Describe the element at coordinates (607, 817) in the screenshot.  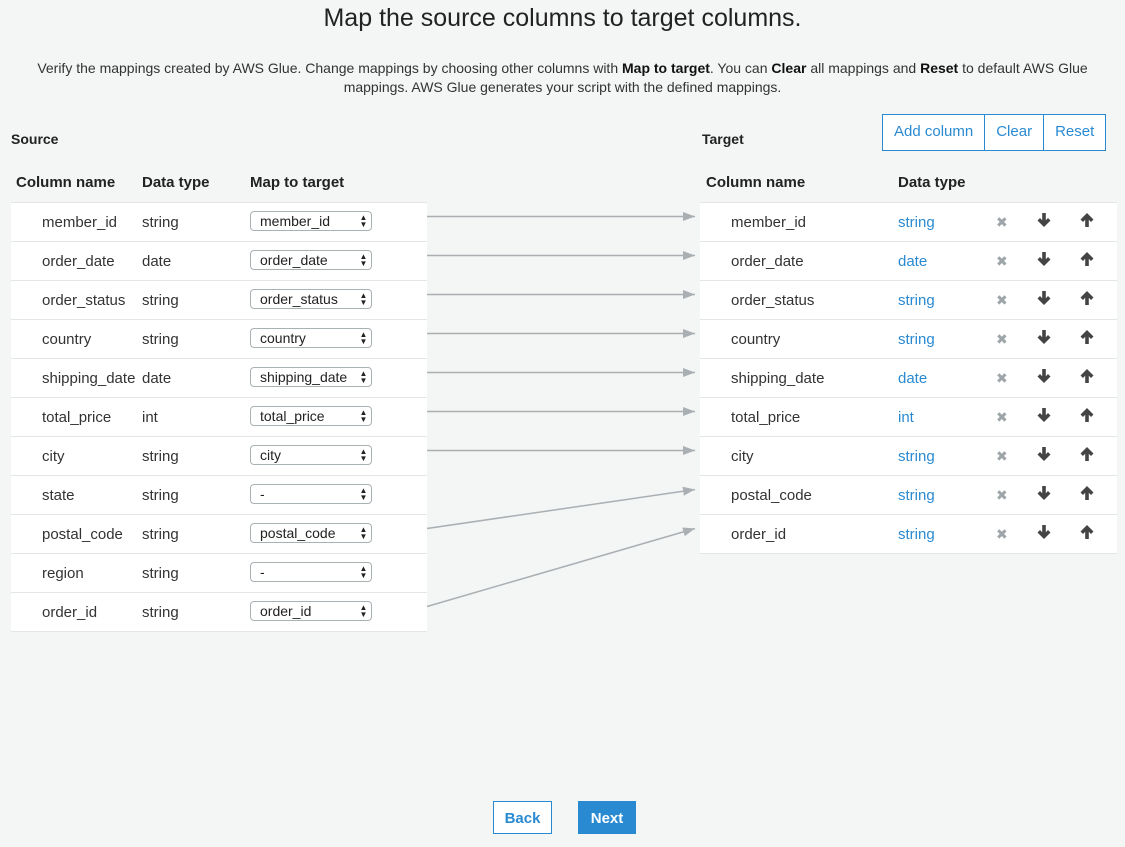
I see `next-button: Next` at that location.